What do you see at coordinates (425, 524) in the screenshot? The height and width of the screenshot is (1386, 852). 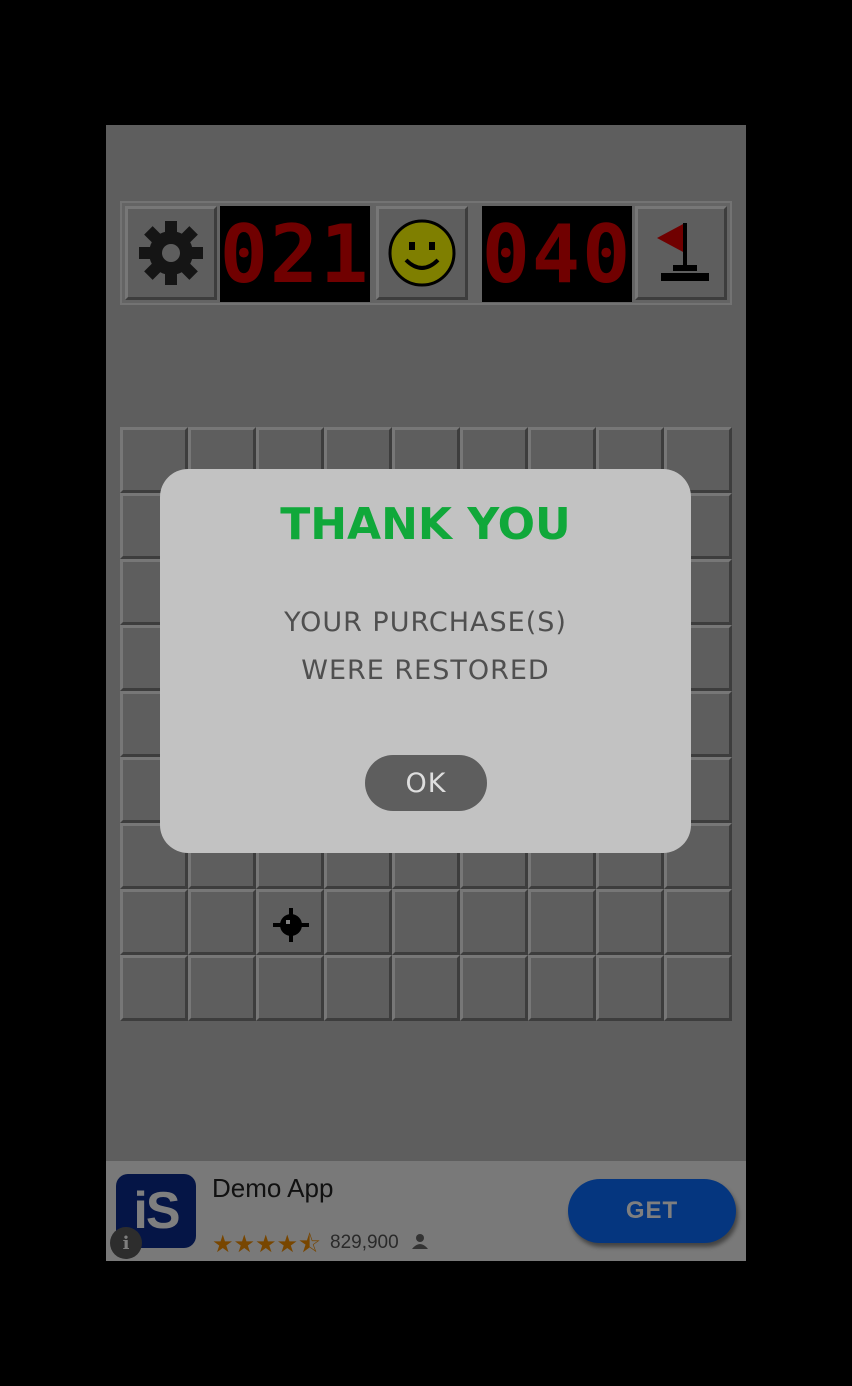 I see `dialog-title: THANK YOU` at bounding box center [425, 524].